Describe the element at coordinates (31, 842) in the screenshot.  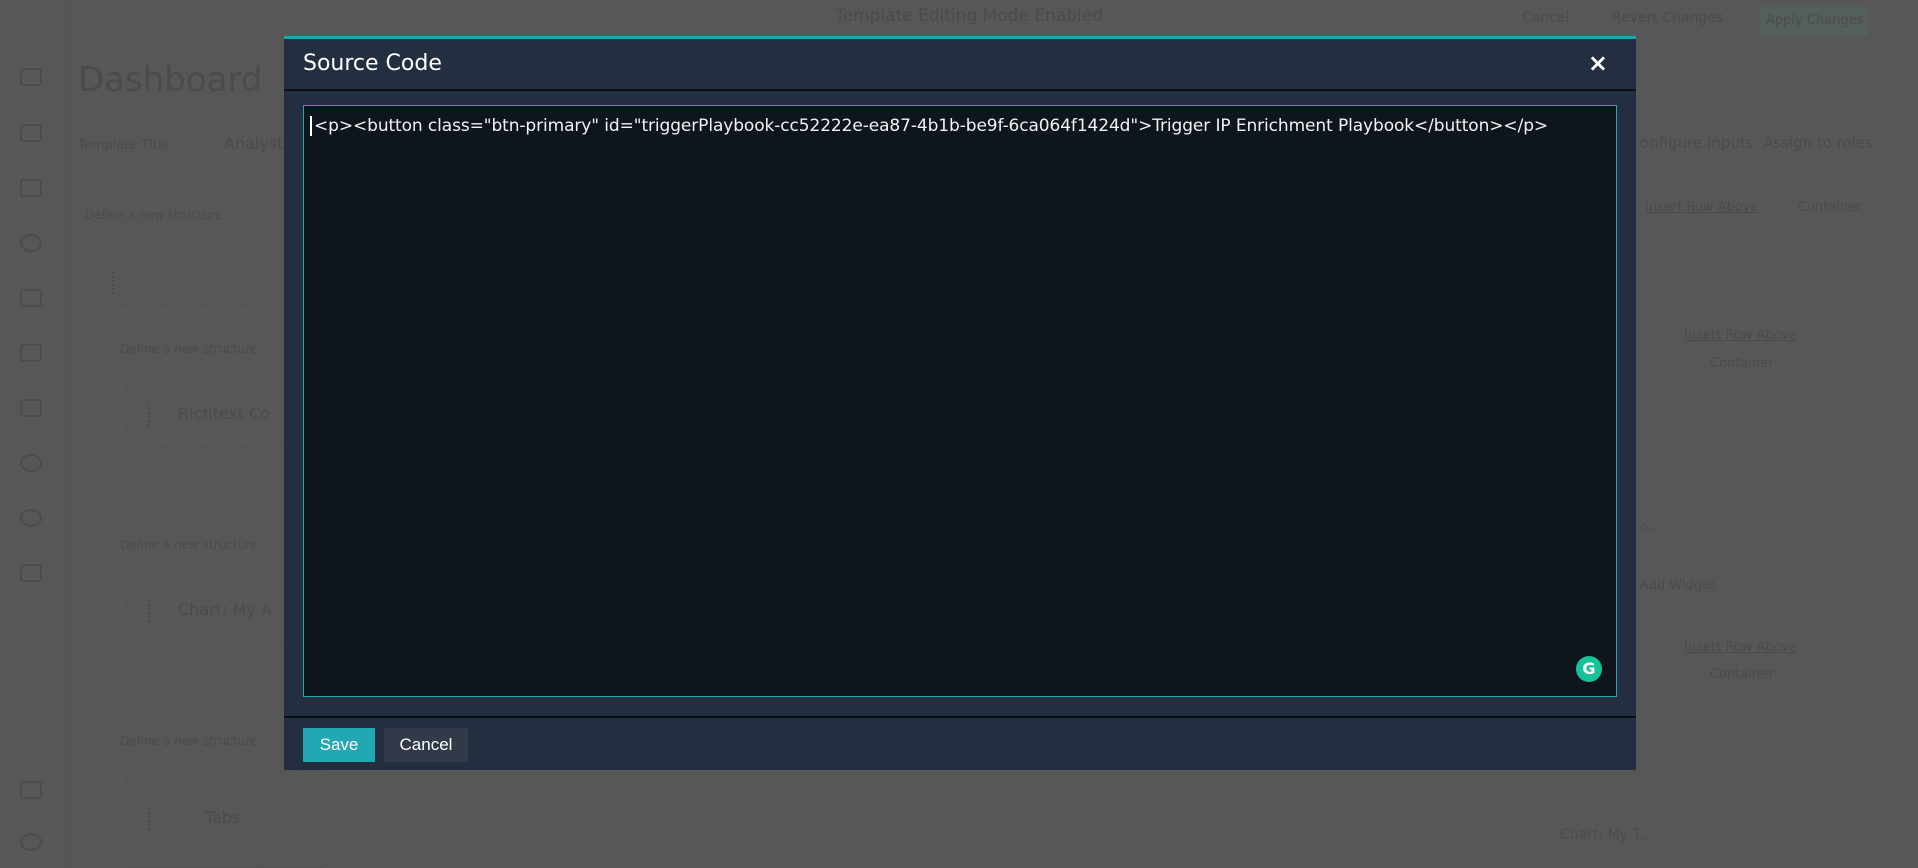
I see `at-icon` at that location.